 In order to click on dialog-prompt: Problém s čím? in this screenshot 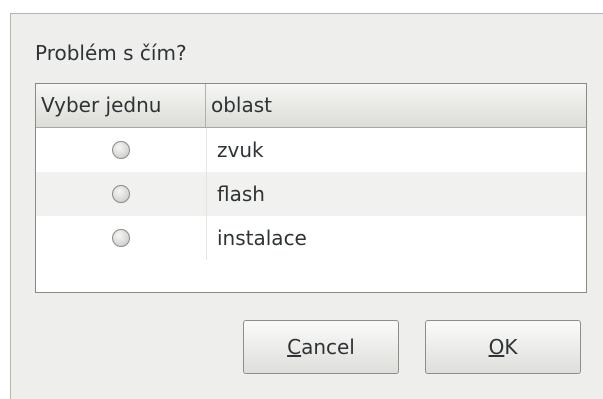, I will do `click(111, 53)`.